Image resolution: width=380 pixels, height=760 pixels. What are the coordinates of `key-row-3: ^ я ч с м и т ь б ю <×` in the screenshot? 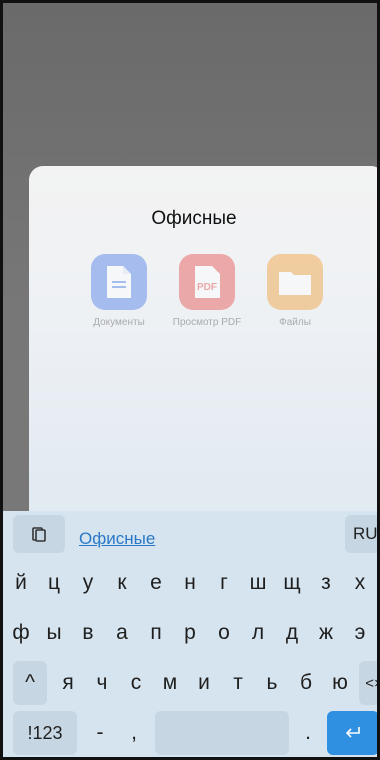 It's located at (190, 683).